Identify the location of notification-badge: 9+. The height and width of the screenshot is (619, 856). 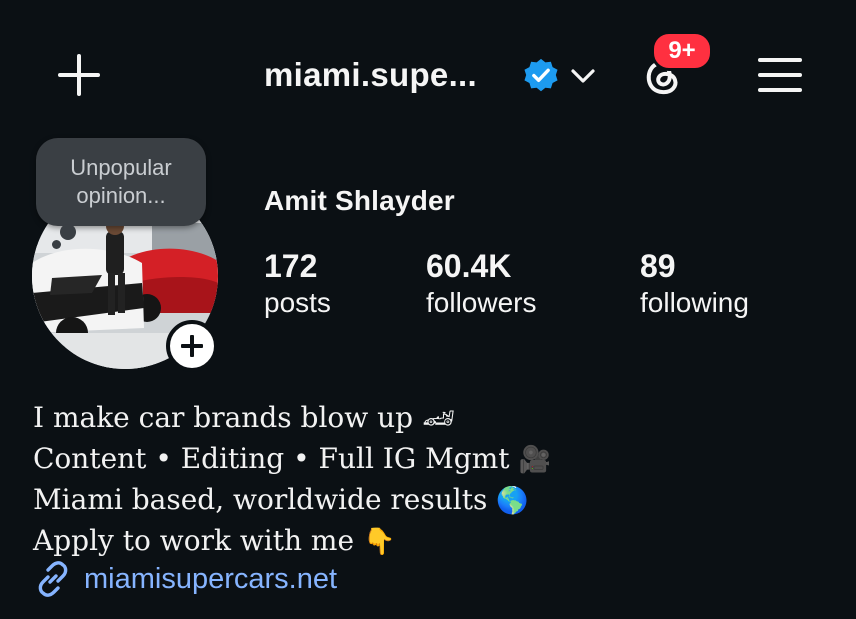
(682, 51).